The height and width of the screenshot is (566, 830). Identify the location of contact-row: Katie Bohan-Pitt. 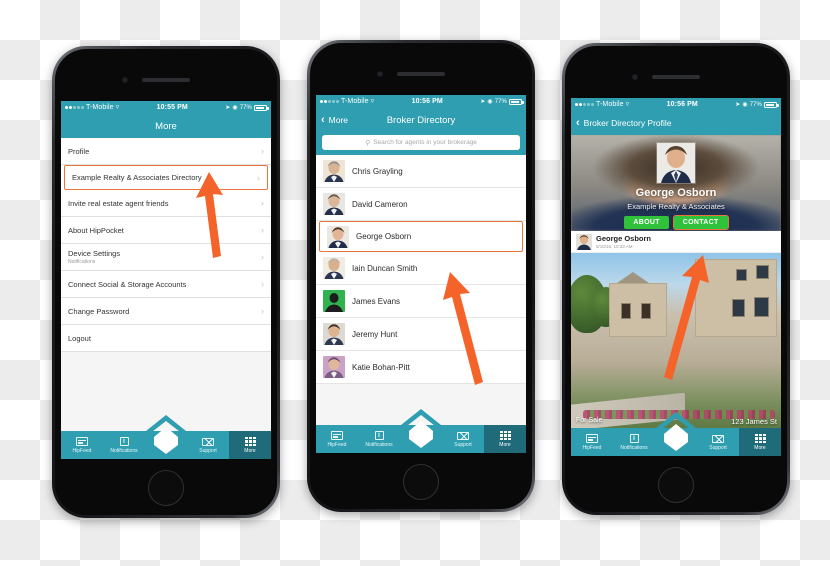
(421, 367).